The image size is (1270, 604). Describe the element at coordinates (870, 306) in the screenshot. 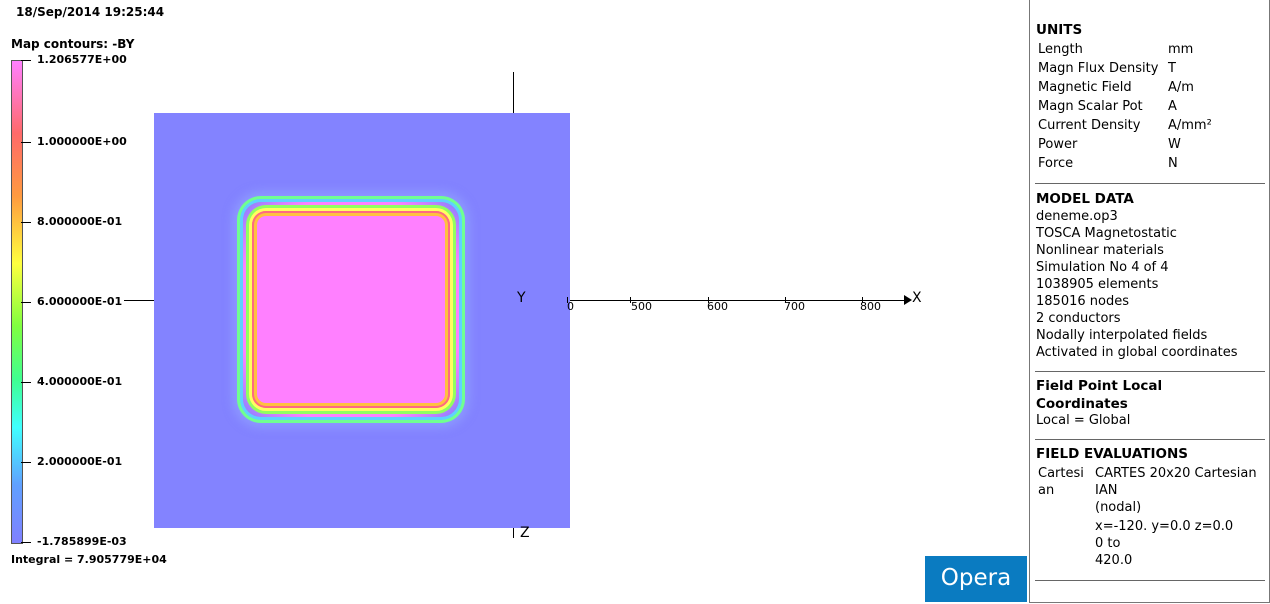

I see `x-axis-tick-label: 800` at that location.